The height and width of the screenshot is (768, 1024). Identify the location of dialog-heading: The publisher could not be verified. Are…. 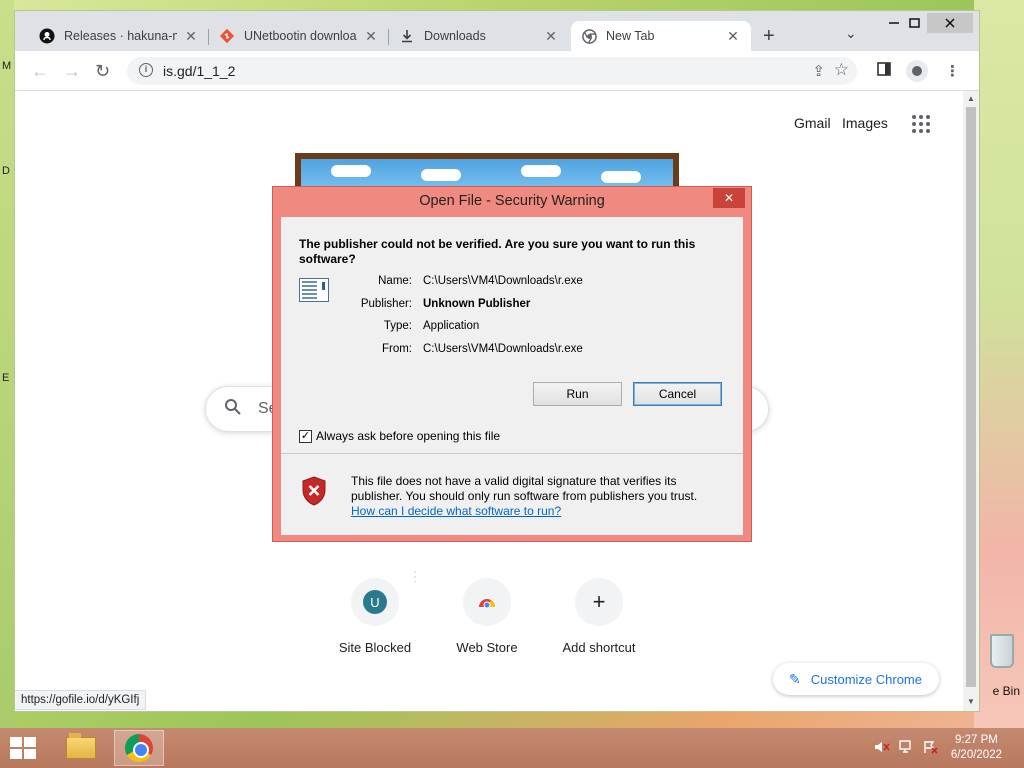
(497, 251).